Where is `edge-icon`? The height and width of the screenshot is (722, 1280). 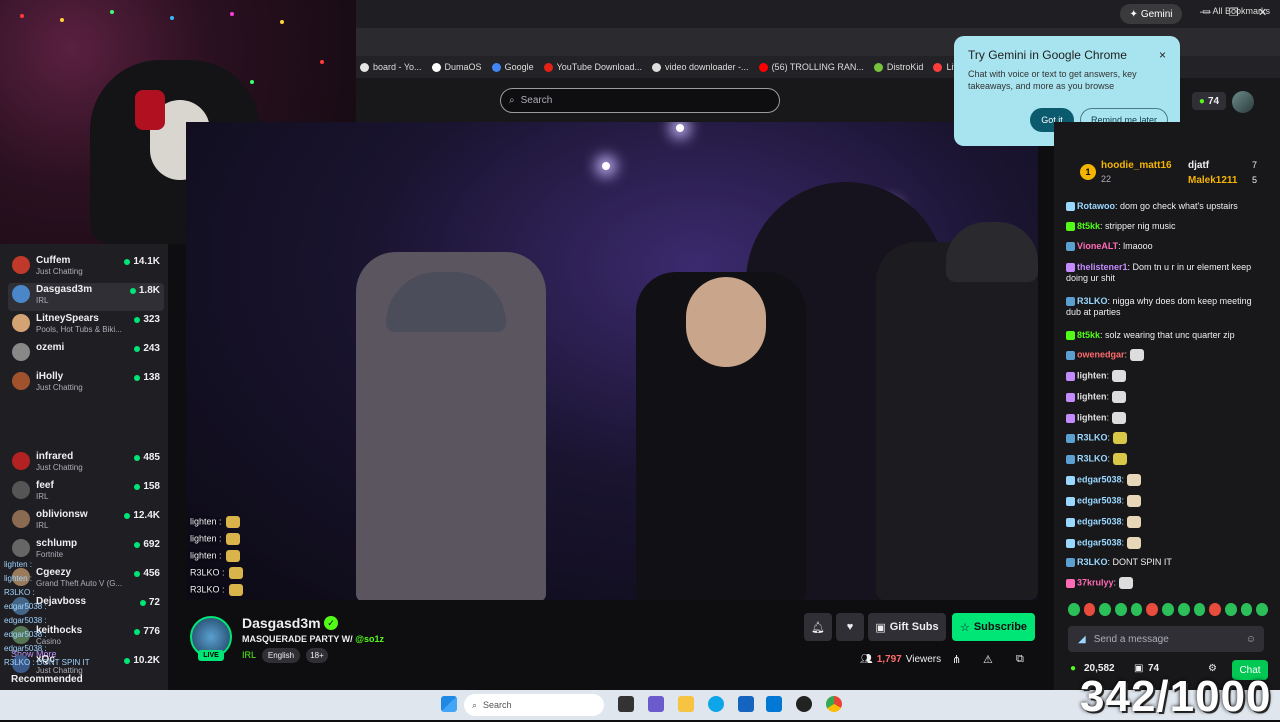
edge-icon is located at coordinates (716, 704).